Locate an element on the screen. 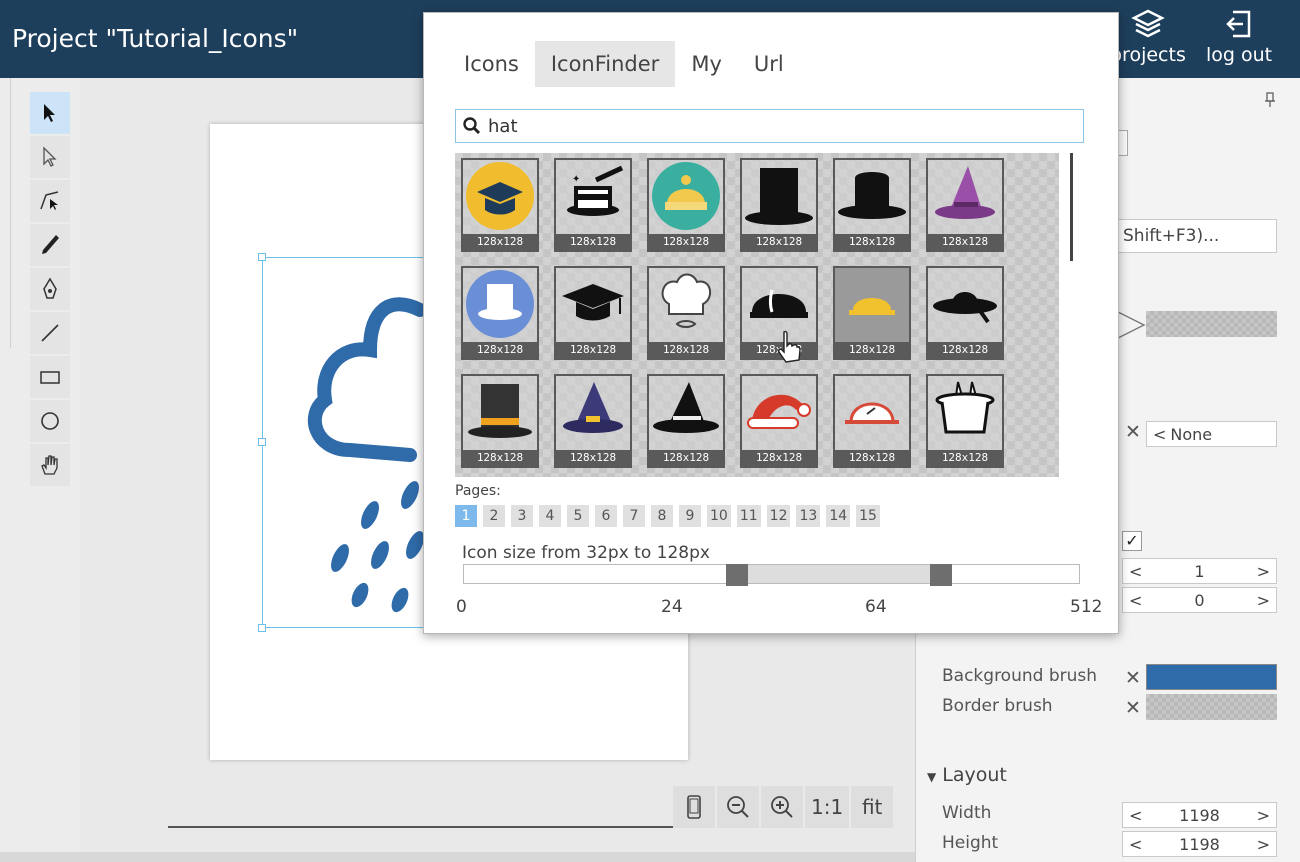 This screenshot has width=1300, height=862. slider-tick: 64 is located at coordinates (876, 607).